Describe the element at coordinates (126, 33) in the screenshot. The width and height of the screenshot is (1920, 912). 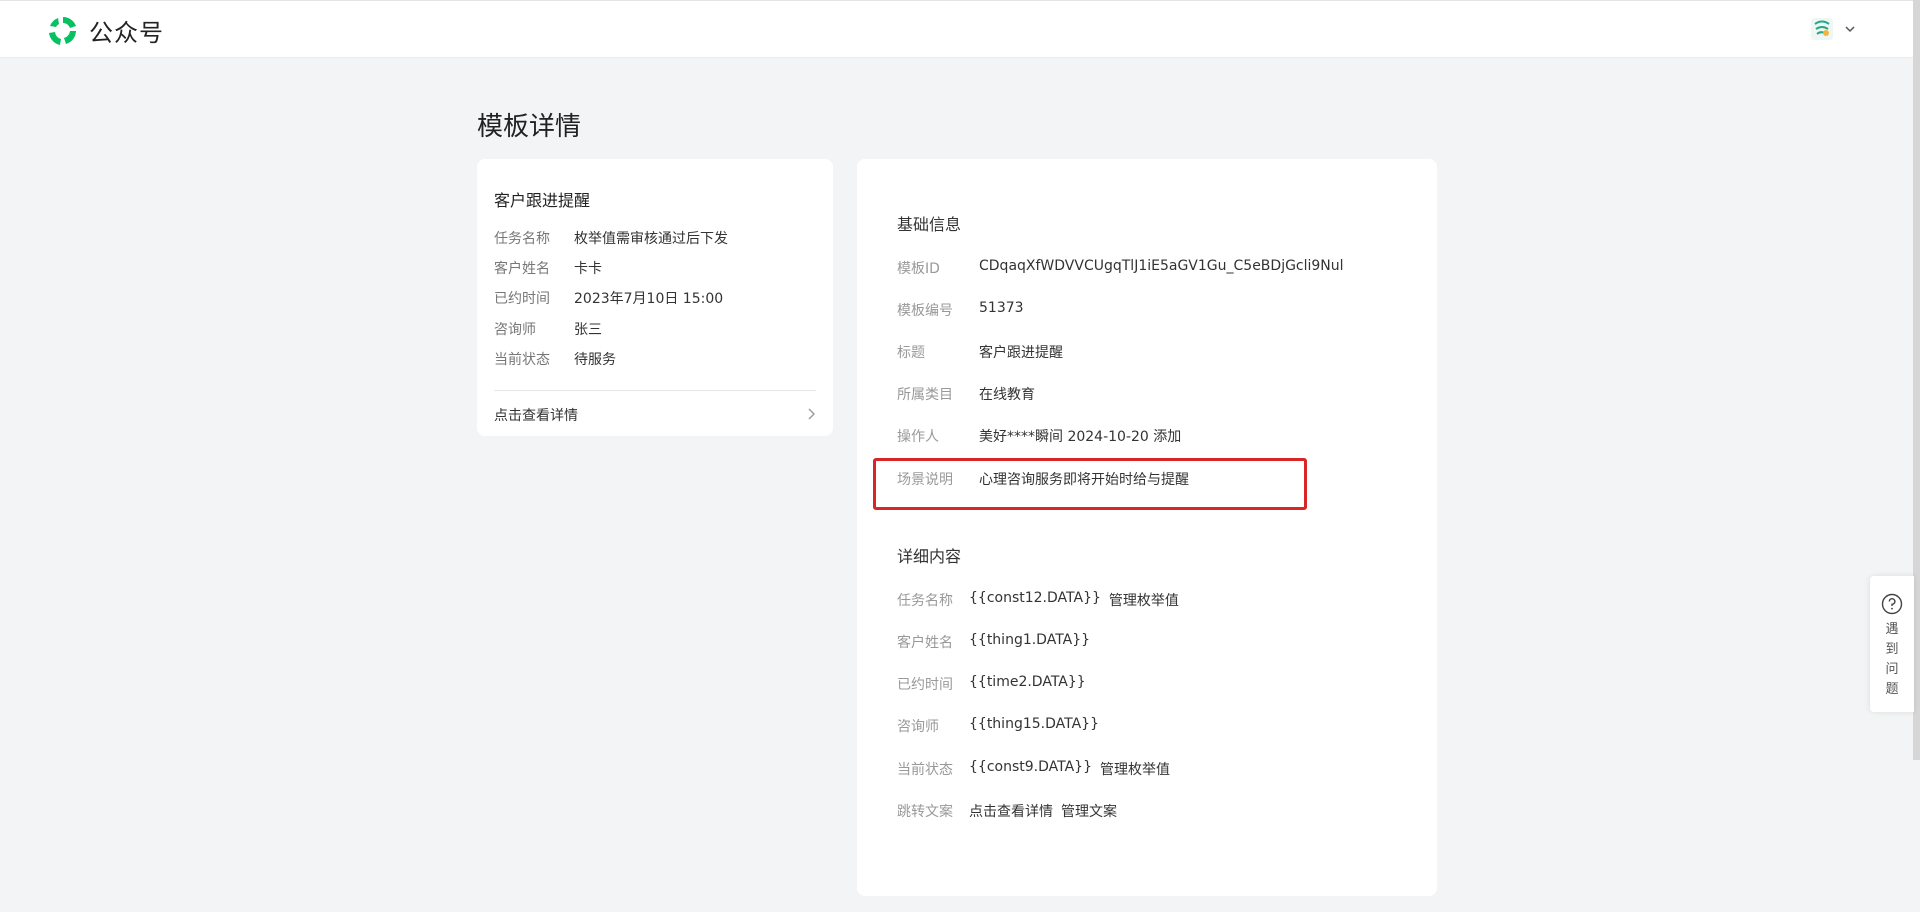
I see `app-name: 公众号` at that location.